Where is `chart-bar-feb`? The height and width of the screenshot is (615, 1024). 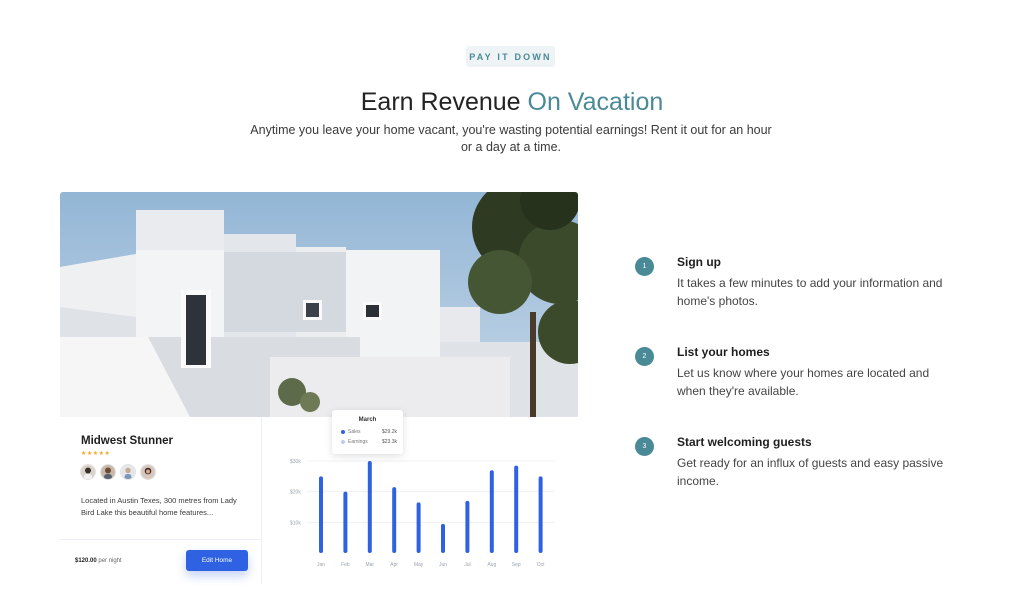
chart-bar-feb is located at coordinates (345, 522).